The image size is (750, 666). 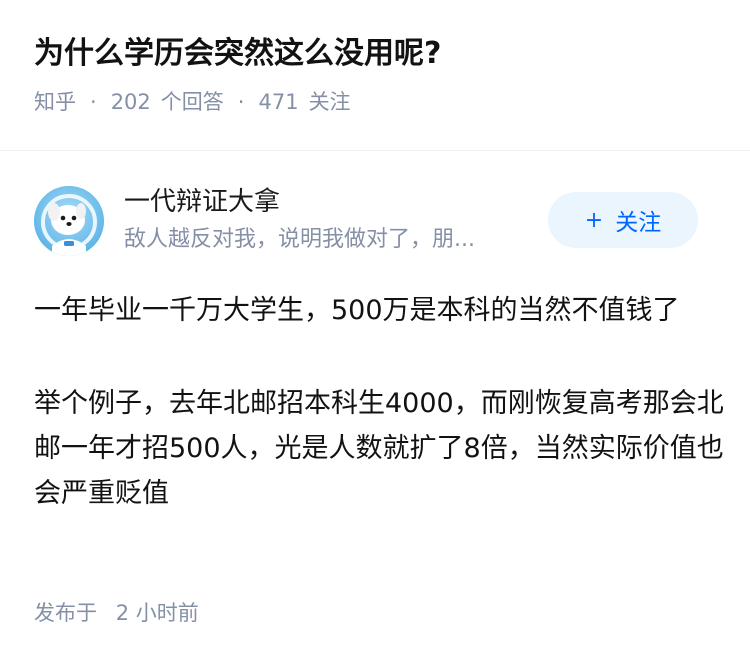 What do you see at coordinates (192, 102) in the screenshot?
I see `answer-count-label: 个回答` at bounding box center [192, 102].